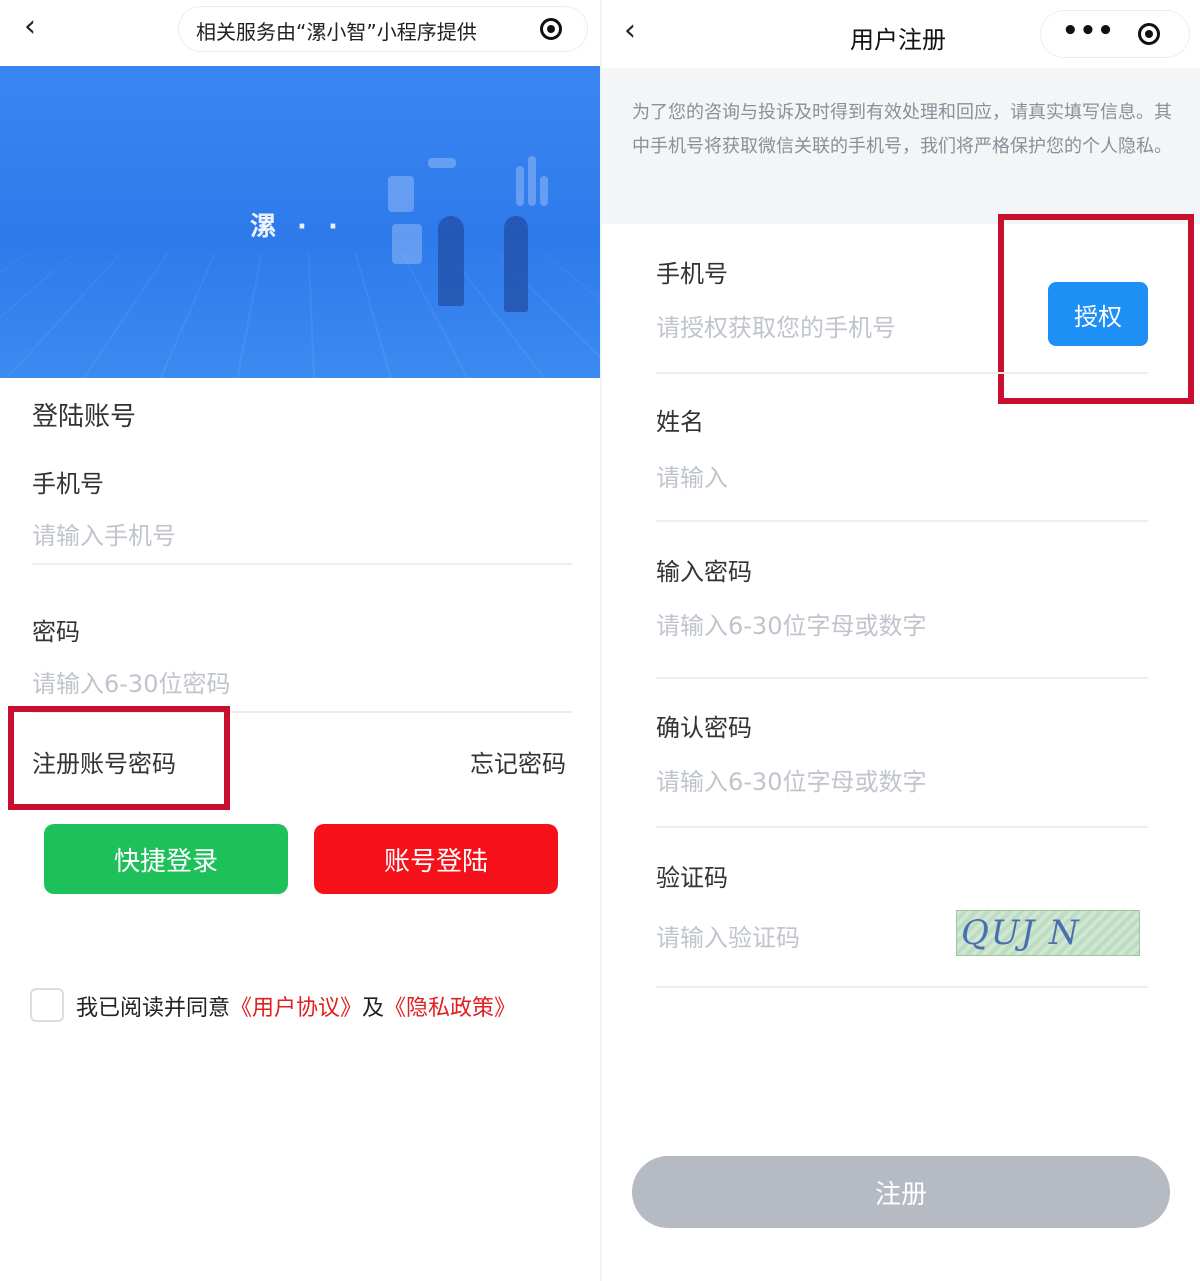 The image size is (1200, 1281). I want to click on hero-banner: 漯 · ·, so click(300, 222).